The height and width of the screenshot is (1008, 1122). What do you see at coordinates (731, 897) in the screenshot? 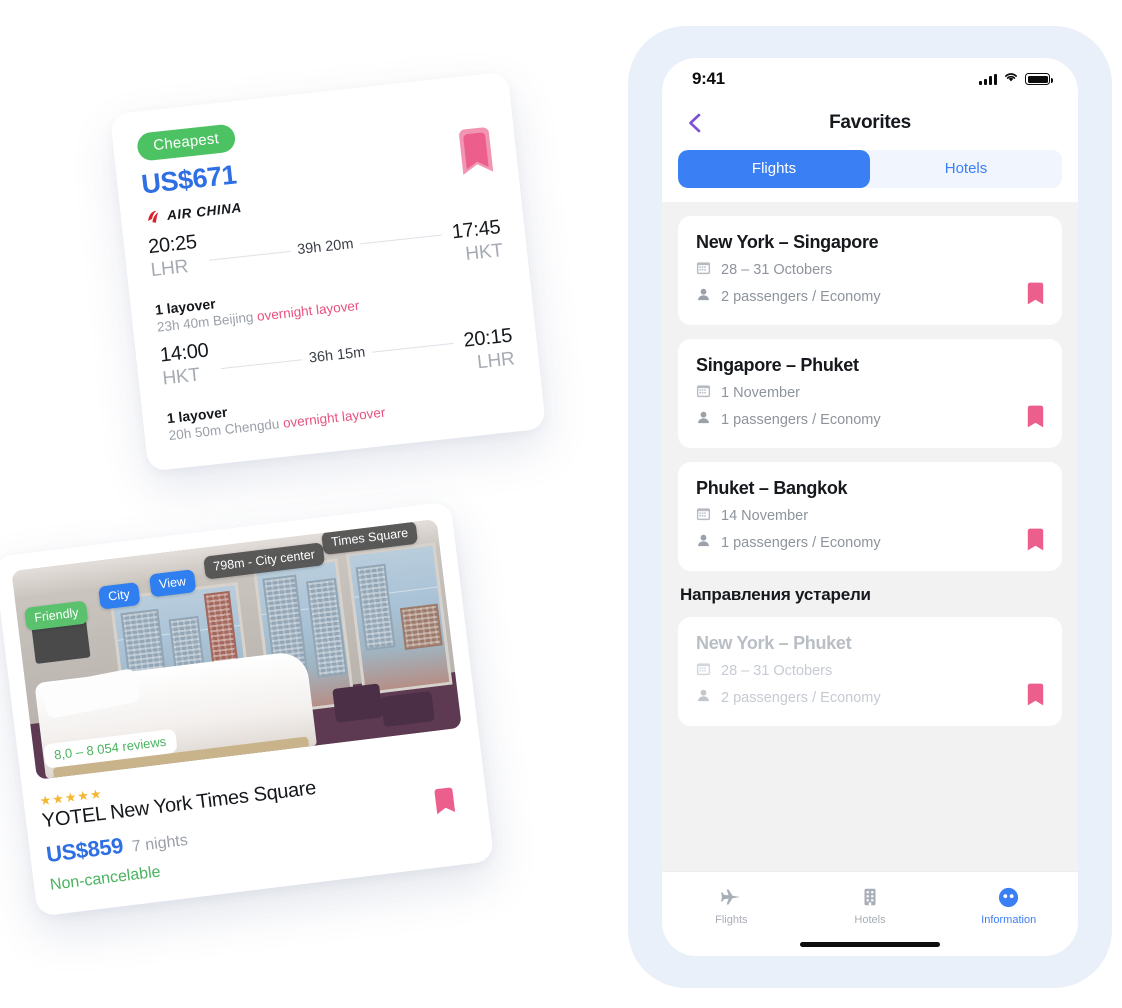
I see `plane-icon` at bounding box center [731, 897].